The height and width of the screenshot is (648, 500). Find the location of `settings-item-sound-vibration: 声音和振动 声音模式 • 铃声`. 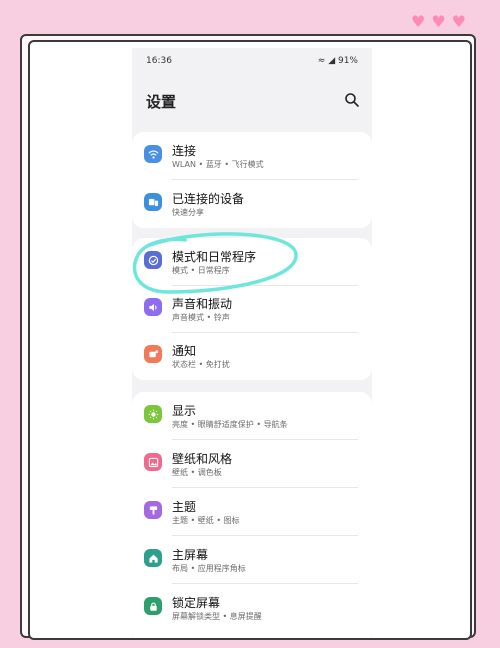

settings-item-sound-vibration: 声音和振动 声音模式 • 铃声 is located at coordinates (252, 309).